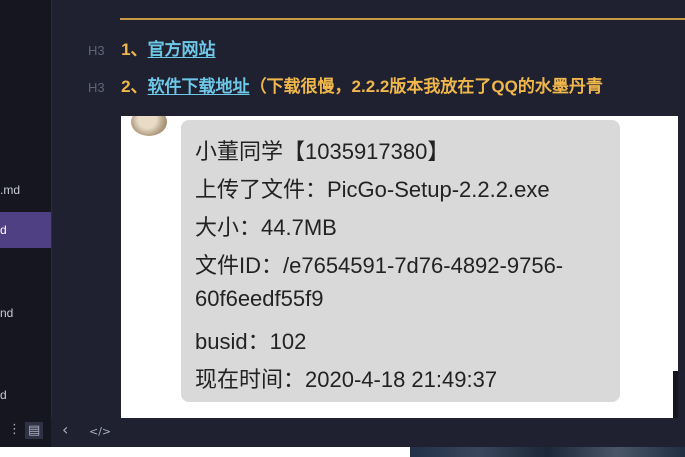 The width and height of the screenshot is (685, 457). What do you see at coordinates (346, 379) in the screenshot?
I see `chat-line: 现在时间：2020-4-18 21:49:37` at bounding box center [346, 379].